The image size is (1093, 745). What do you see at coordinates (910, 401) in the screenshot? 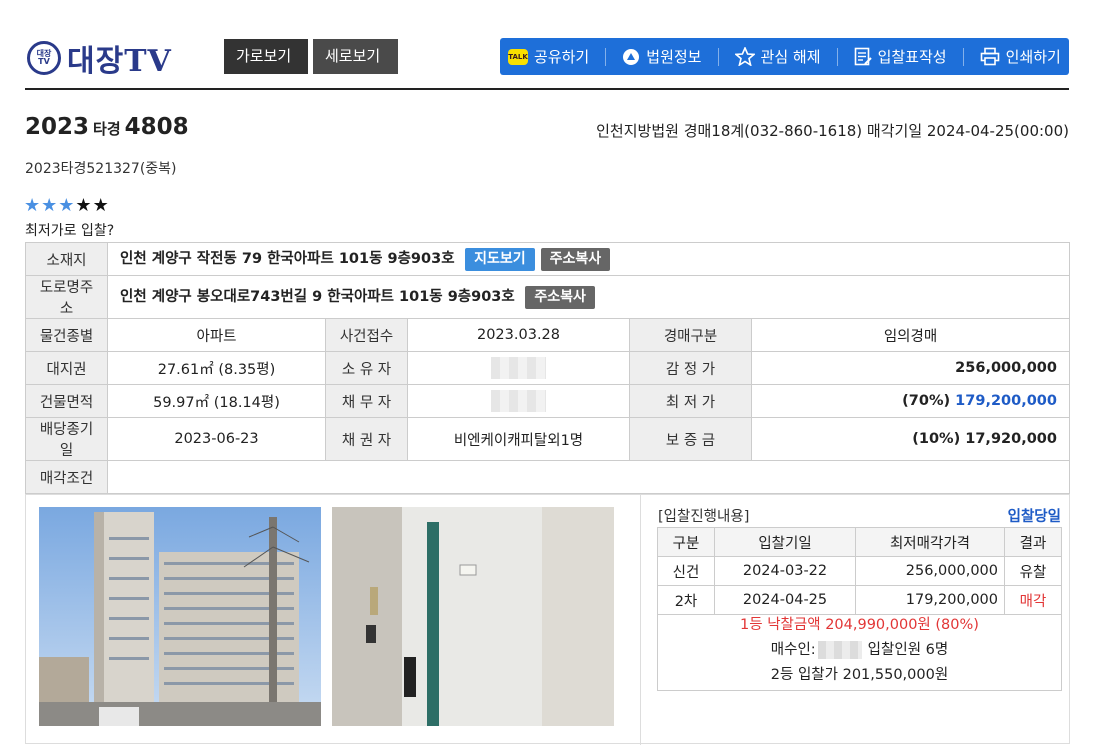
I see `min-price-value: (70%) 179,200,000` at bounding box center [910, 401].